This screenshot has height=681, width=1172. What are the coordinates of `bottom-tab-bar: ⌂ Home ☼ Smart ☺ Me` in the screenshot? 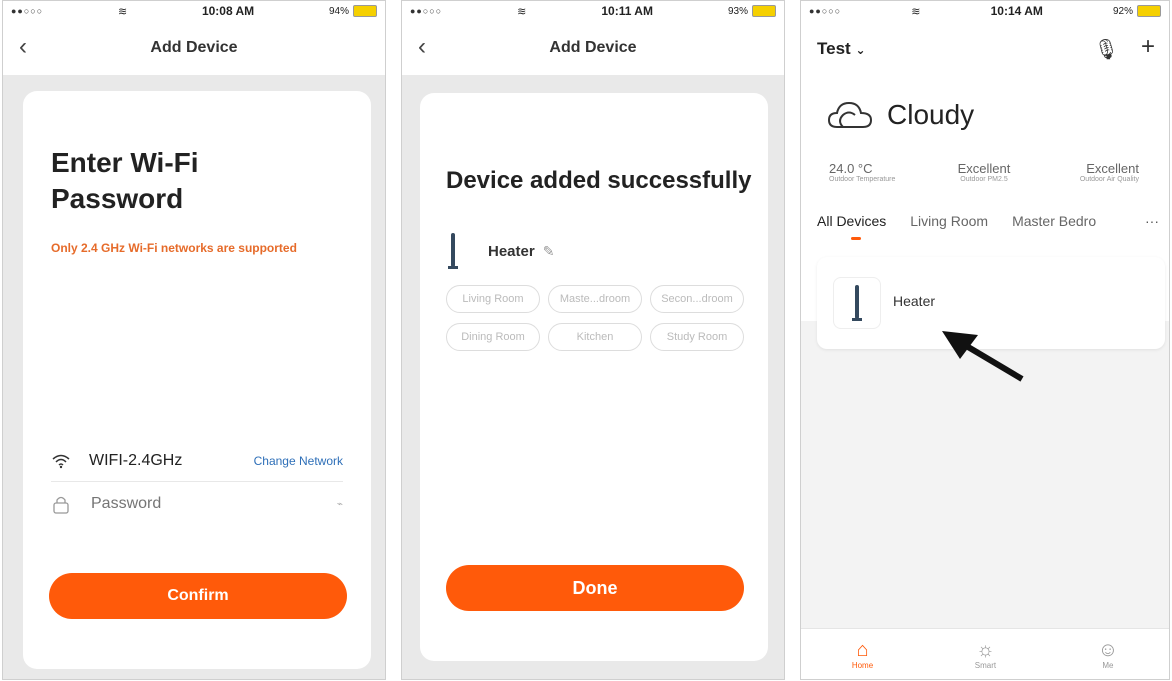 It's located at (985, 653).